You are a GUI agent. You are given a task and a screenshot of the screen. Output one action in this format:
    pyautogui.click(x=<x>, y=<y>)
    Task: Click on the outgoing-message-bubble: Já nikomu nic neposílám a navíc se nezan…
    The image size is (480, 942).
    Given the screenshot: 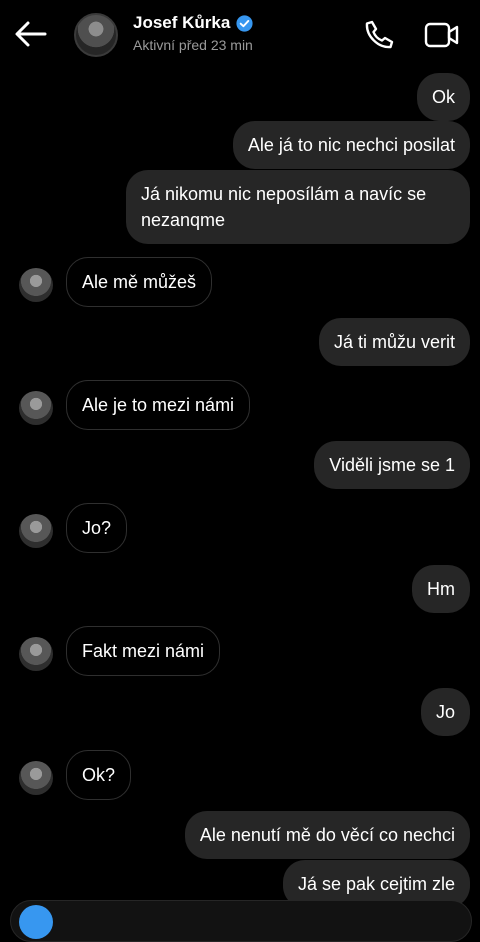 What is the action you would take?
    pyautogui.click(x=298, y=207)
    